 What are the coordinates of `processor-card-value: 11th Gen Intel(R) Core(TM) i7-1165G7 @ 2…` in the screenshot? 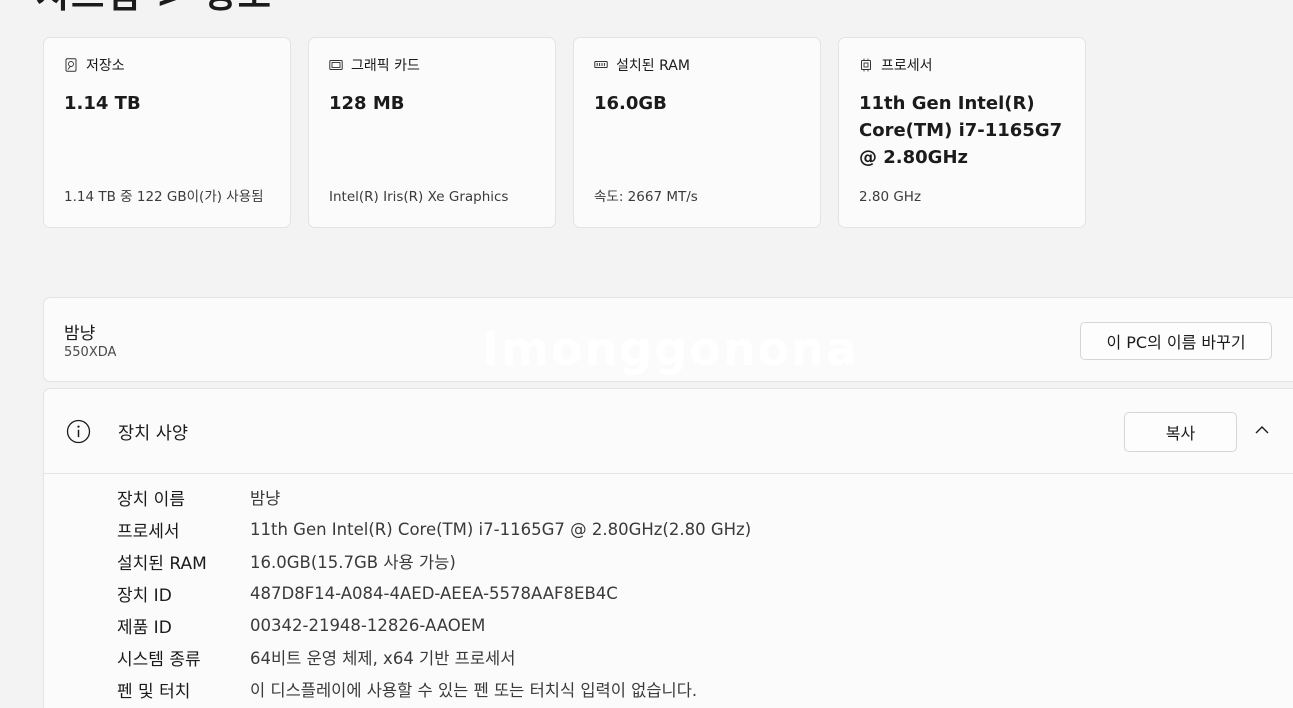 It's located at (961, 130).